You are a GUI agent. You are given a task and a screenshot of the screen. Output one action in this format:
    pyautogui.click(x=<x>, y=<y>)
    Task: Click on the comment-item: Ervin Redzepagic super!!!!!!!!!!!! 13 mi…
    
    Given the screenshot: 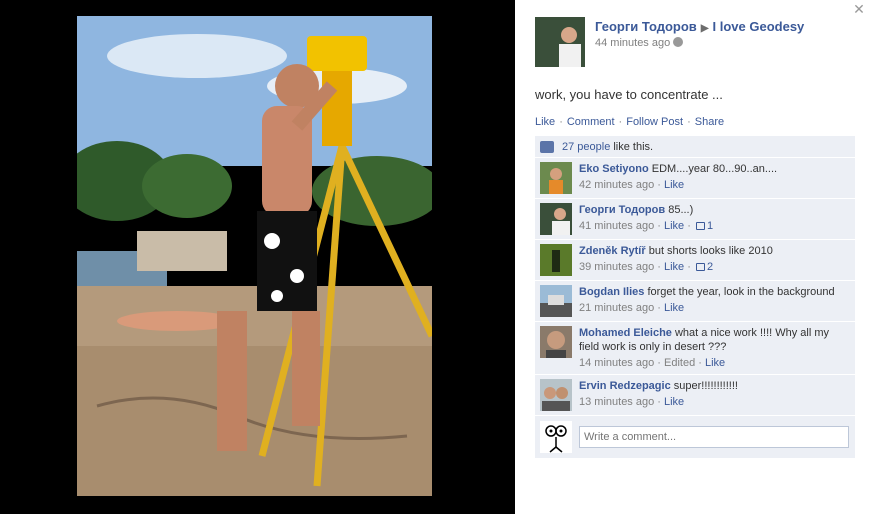 What is the action you would take?
    pyautogui.click(x=695, y=395)
    